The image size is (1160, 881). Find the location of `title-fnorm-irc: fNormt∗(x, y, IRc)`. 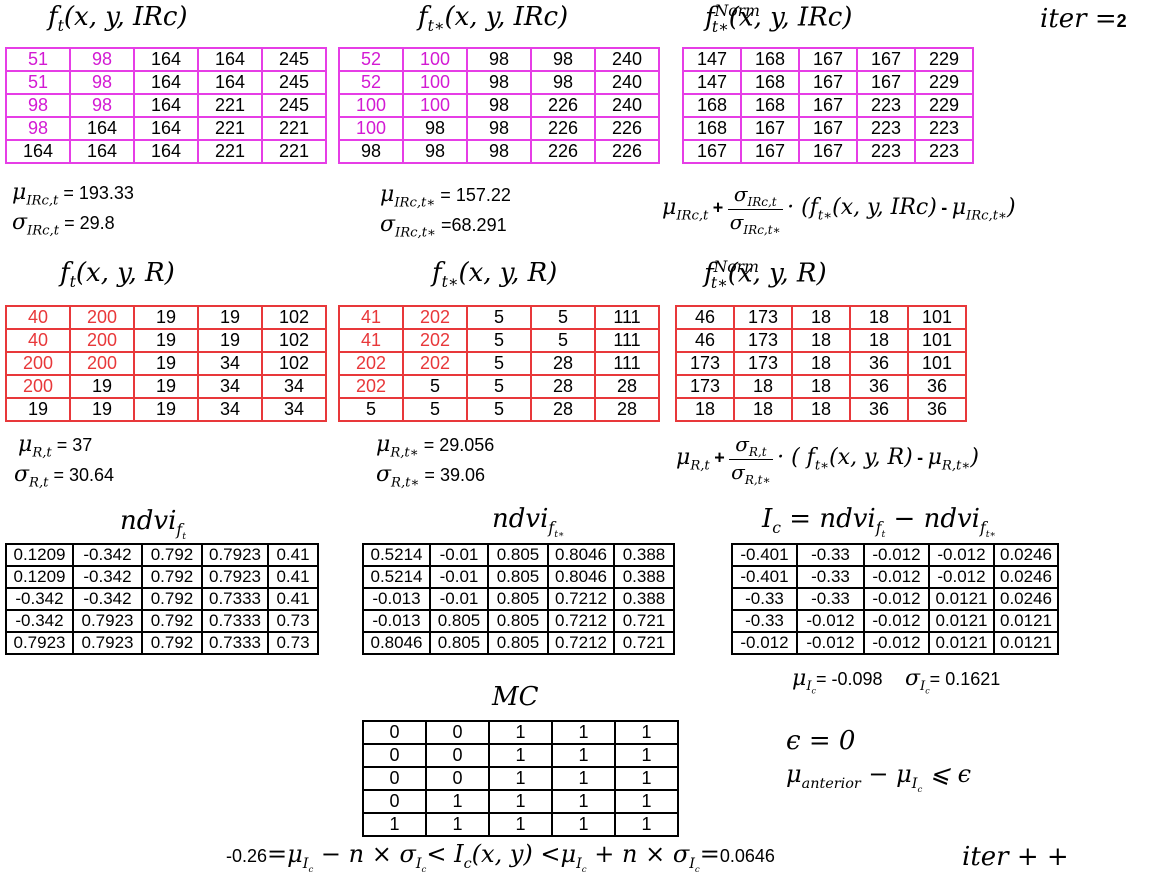

title-fnorm-irc: fNormt∗(x, y, IRc) is located at coordinates (779, 19).